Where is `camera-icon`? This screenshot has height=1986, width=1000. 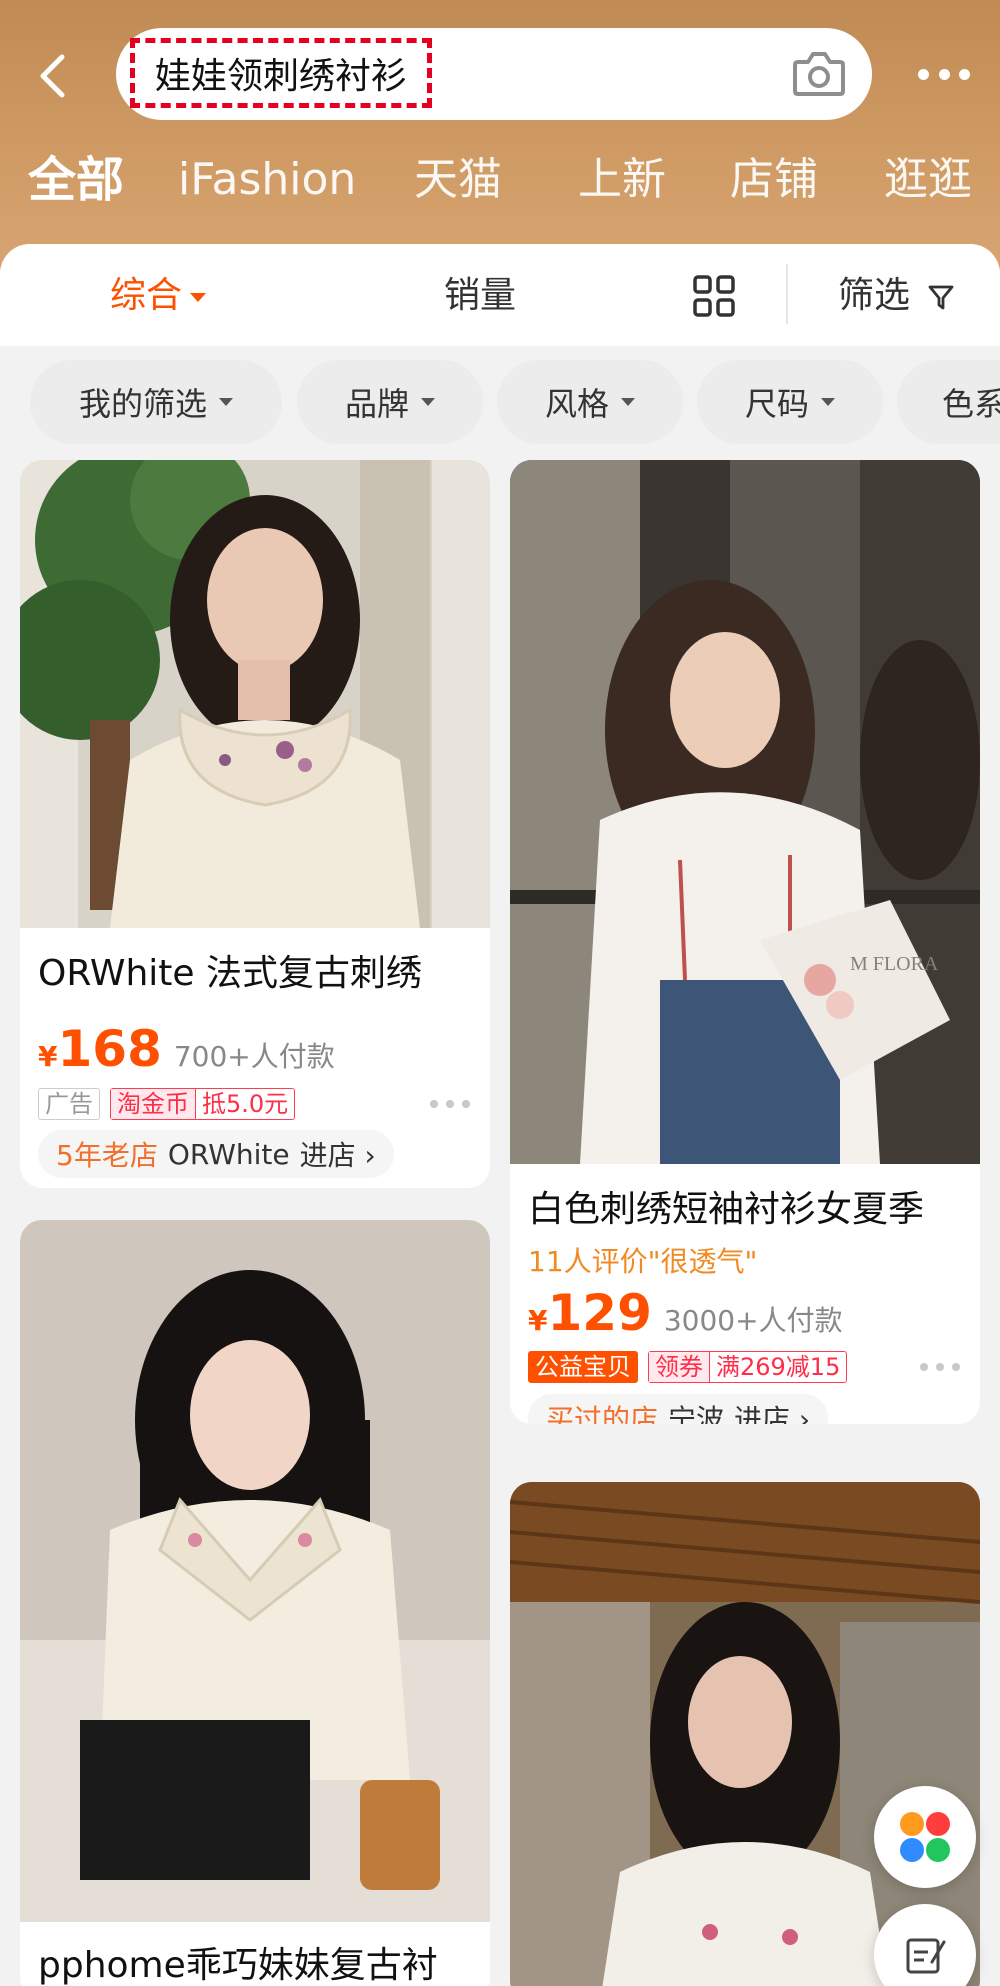
camera-icon is located at coordinates (819, 74).